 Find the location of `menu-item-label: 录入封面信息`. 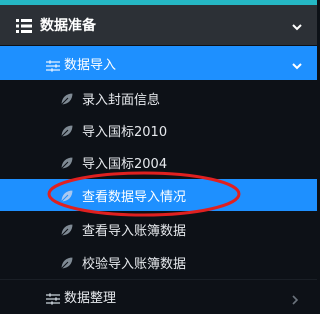

menu-item-label: 录入封面信息 is located at coordinates (121, 100).